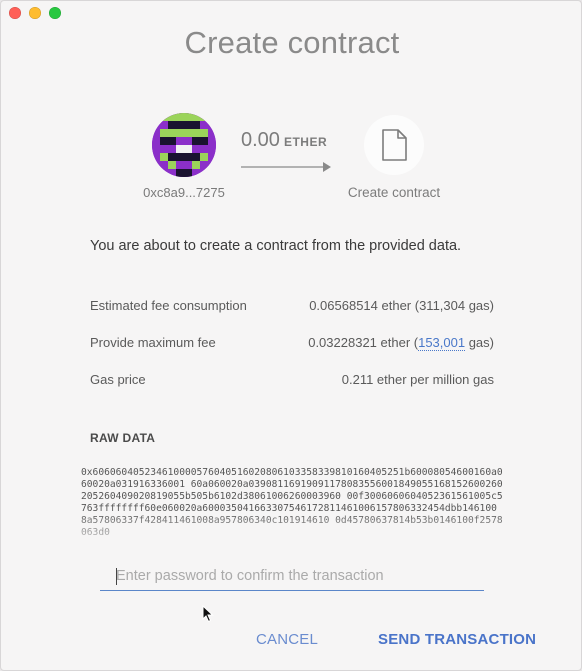 This screenshot has width=582, height=671. I want to click on from-account: 0xc8a9...7275, so click(184, 156).